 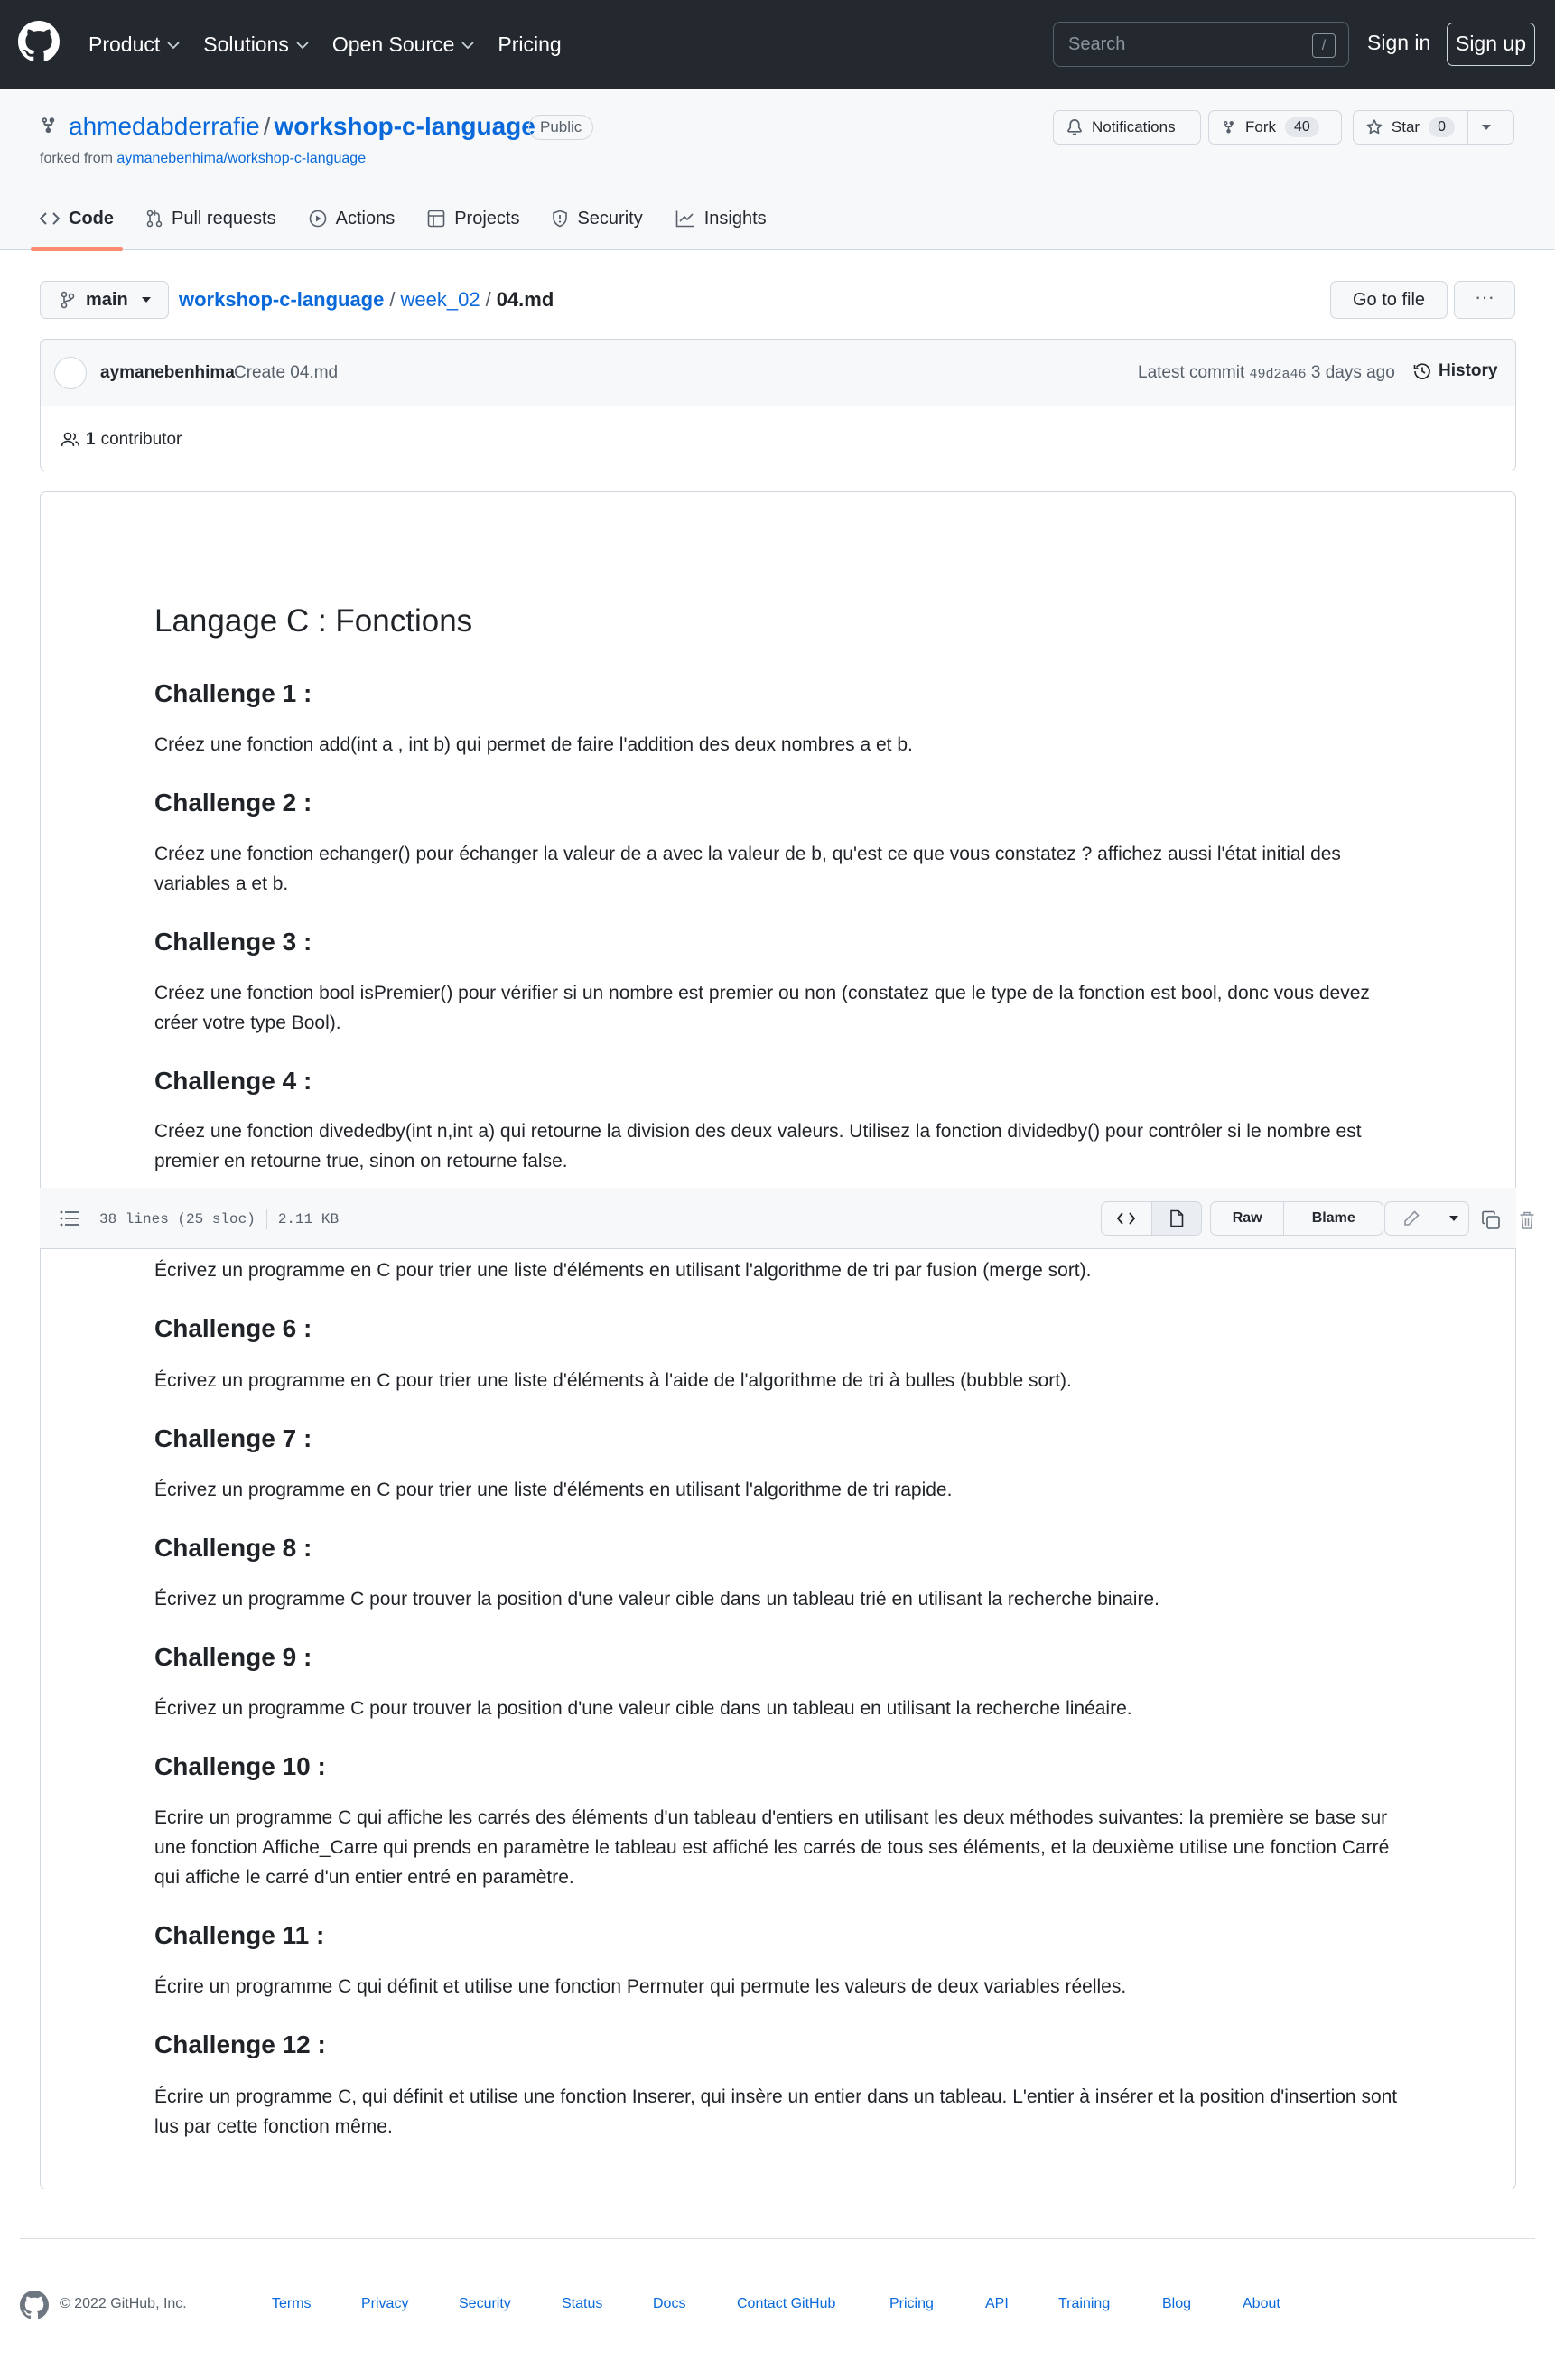 I want to click on footer-copyright: © 2022 GitHub, Inc., so click(x=123, y=2303).